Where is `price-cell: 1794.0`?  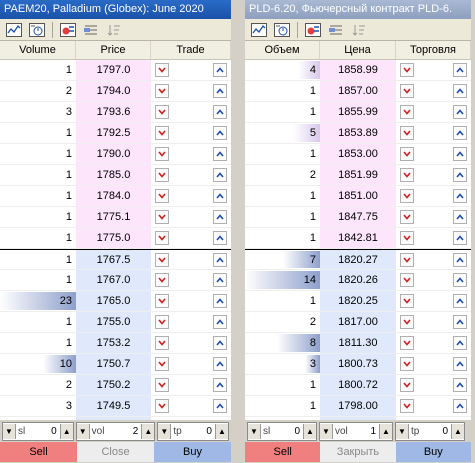
price-cell: 1794.0 is located at coordinates (113, 91).